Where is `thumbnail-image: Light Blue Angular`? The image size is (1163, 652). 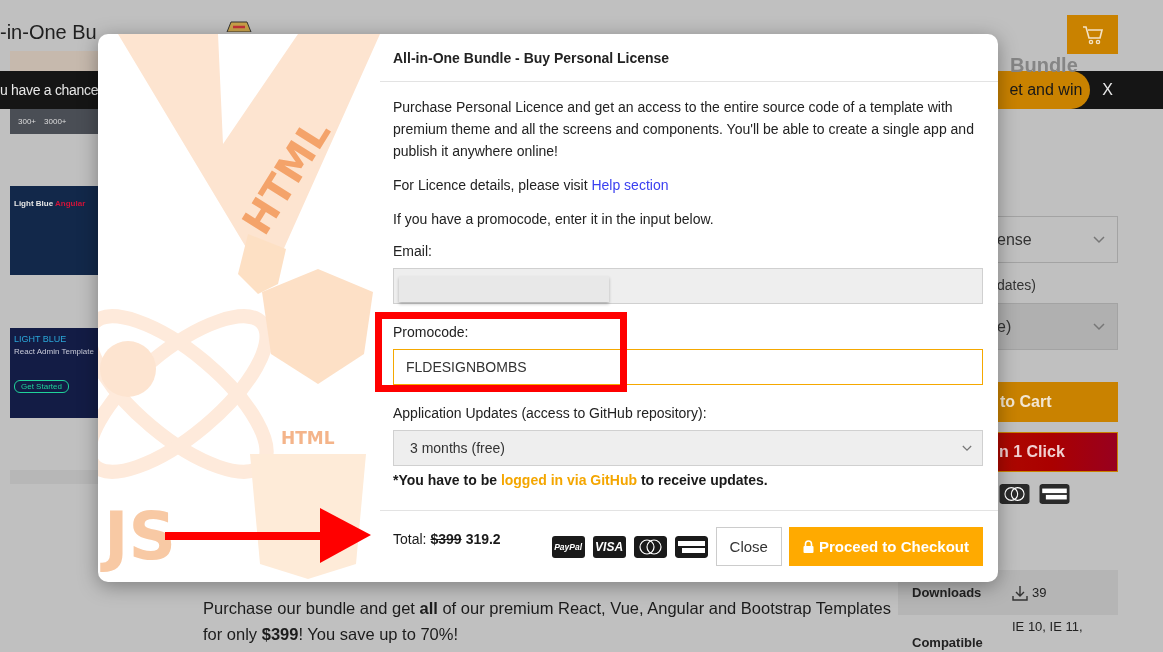
thumbnail-image: Light Blue Angular is located at coordinates (54, 230).